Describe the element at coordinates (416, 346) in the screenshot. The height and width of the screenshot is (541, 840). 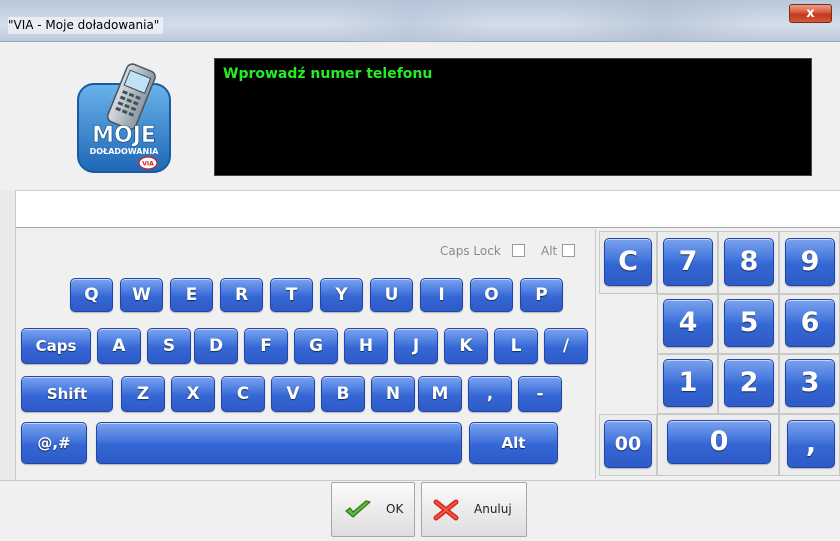
I see `key-j: J` at that location.